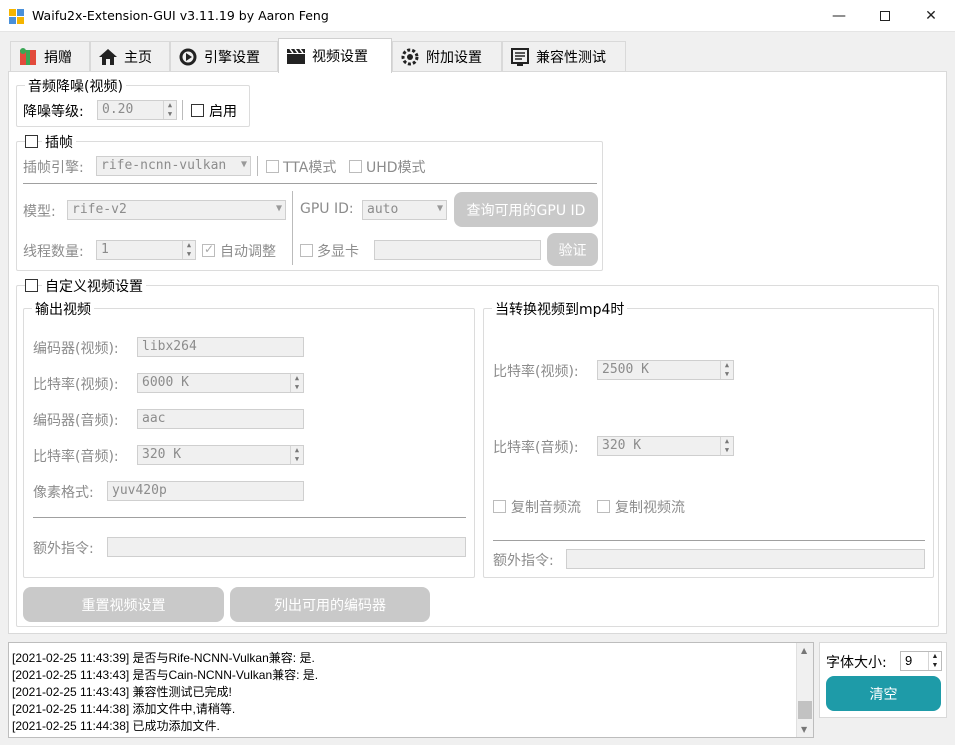 This screenshot has height=745, width=955. I want to click on video-encoder-input: libx264, so click(220, 347).